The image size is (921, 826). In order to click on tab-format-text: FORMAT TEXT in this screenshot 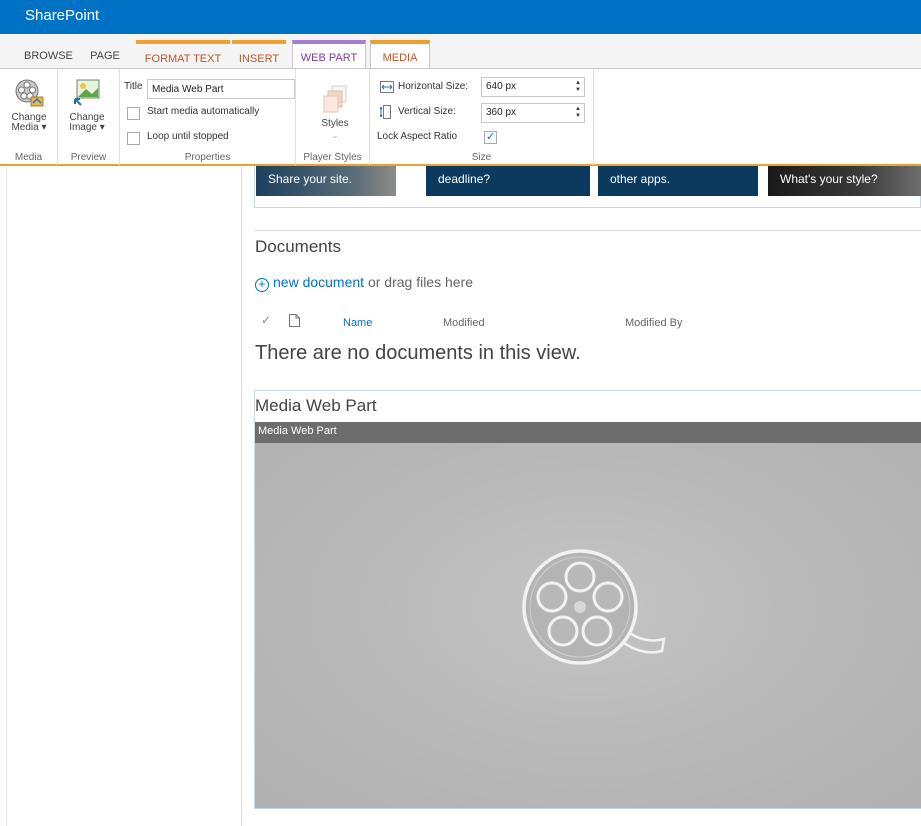, I will do `click(183, 54)`.